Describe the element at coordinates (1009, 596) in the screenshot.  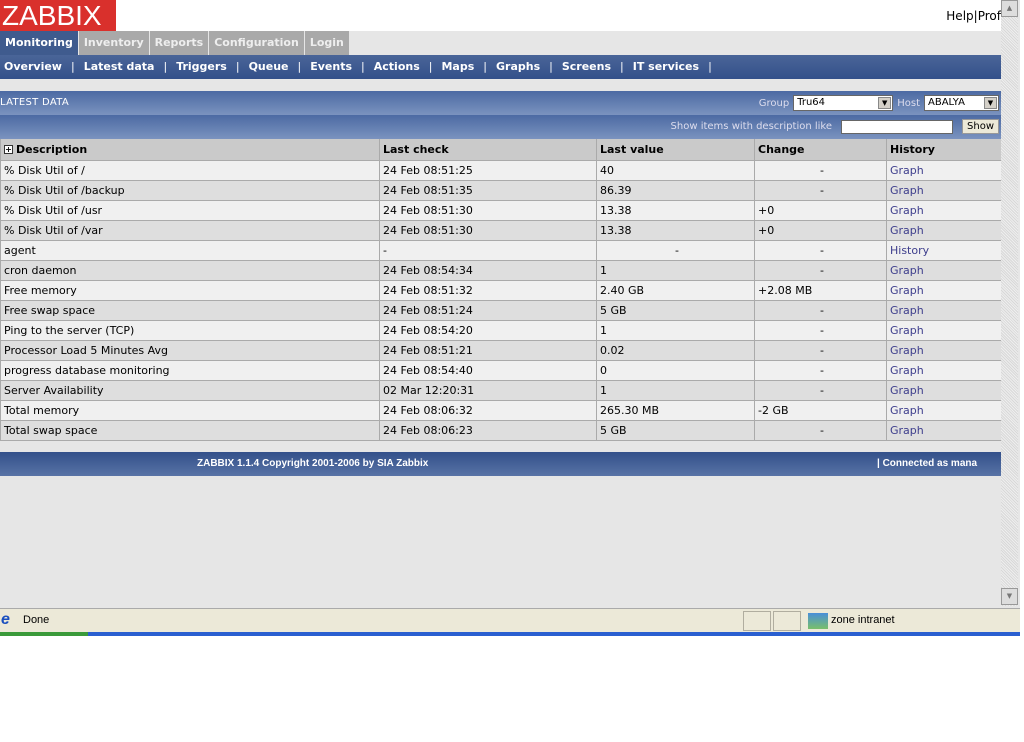
I see `scroll-down-icon: ▼` at that location.